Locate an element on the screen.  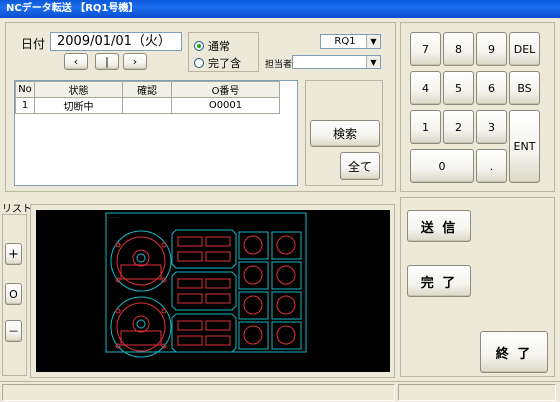
key-8: 8 is located at coordinates (458, 49).